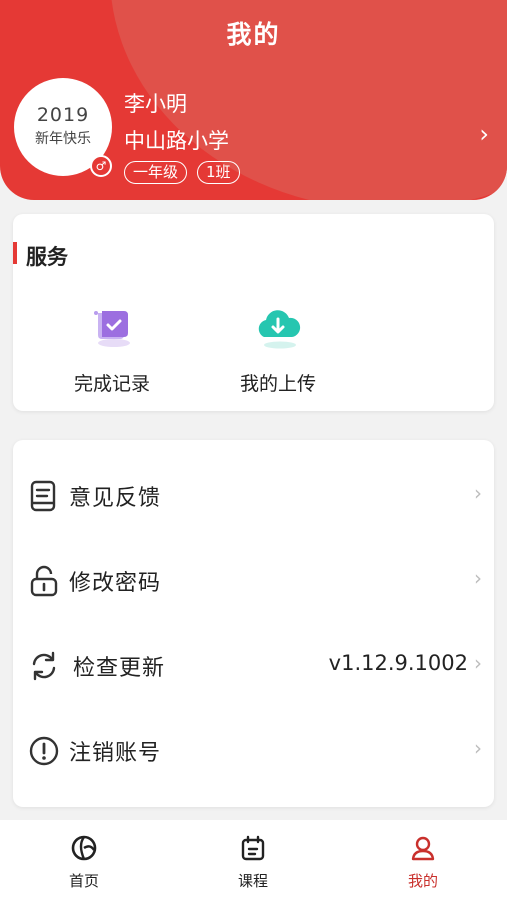 This screenshot has height=900, width=507. I want to click on feedback-icon, so click(44, 496).